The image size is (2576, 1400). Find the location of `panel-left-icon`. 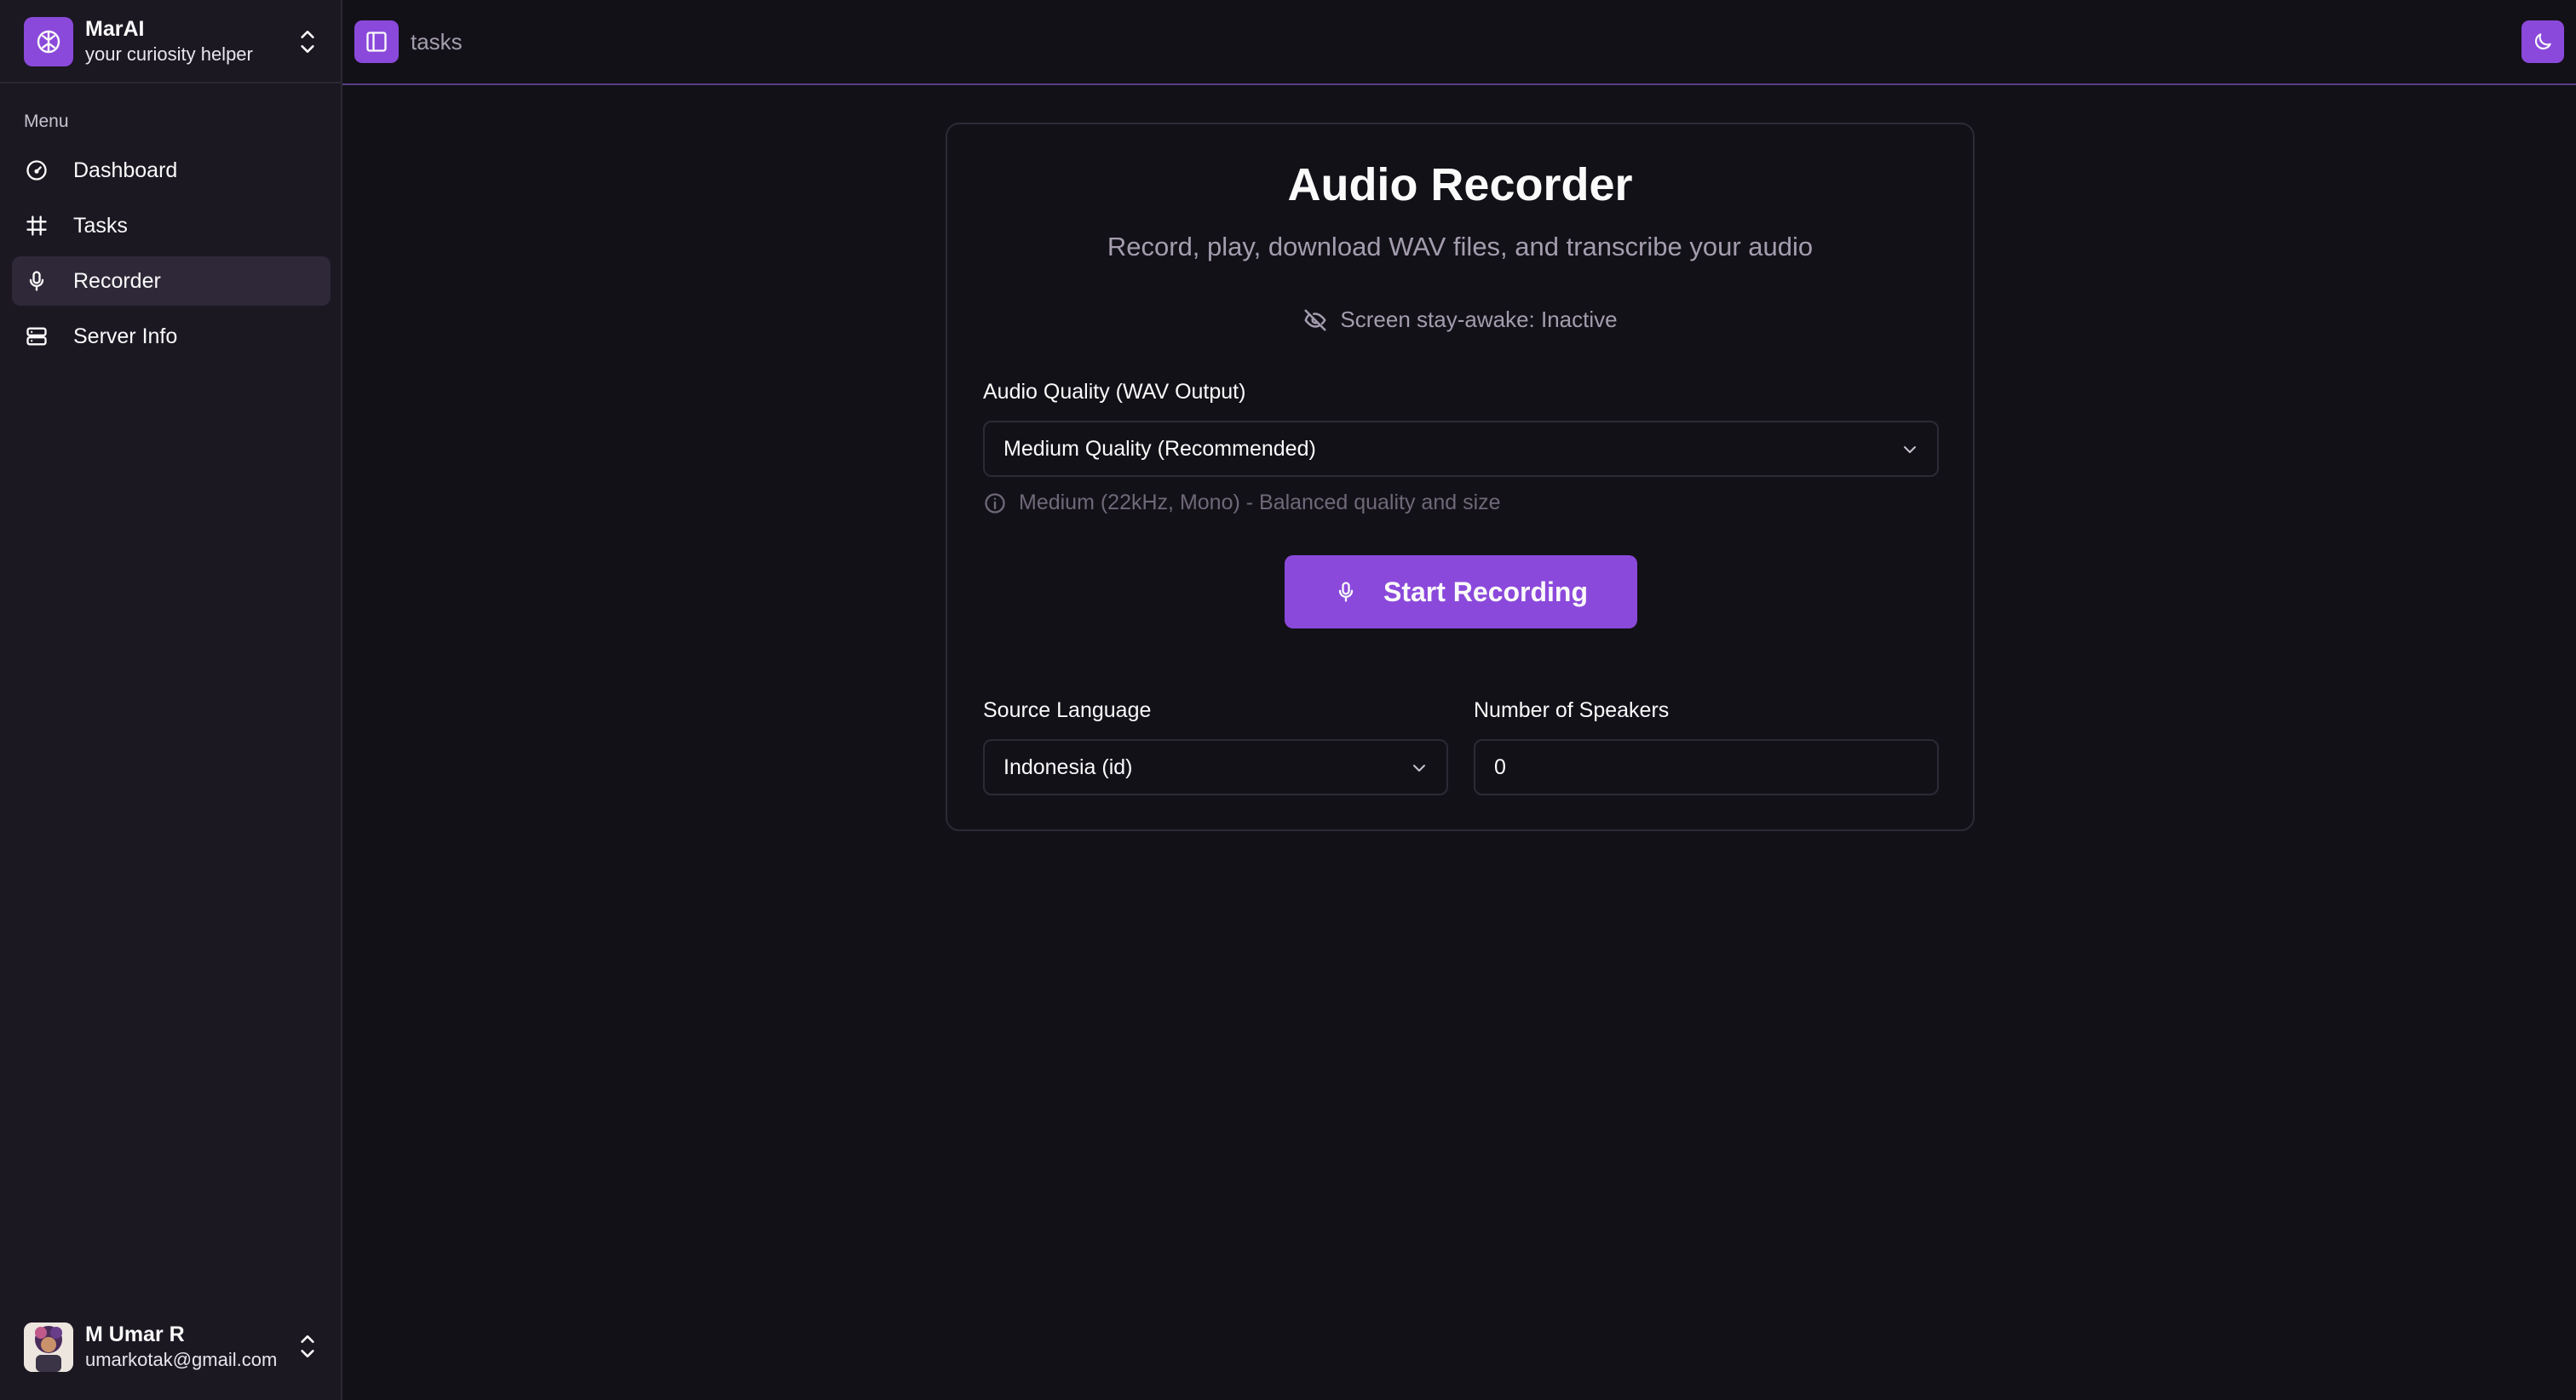

panel-left-icon is located at coordinates (377, 42).